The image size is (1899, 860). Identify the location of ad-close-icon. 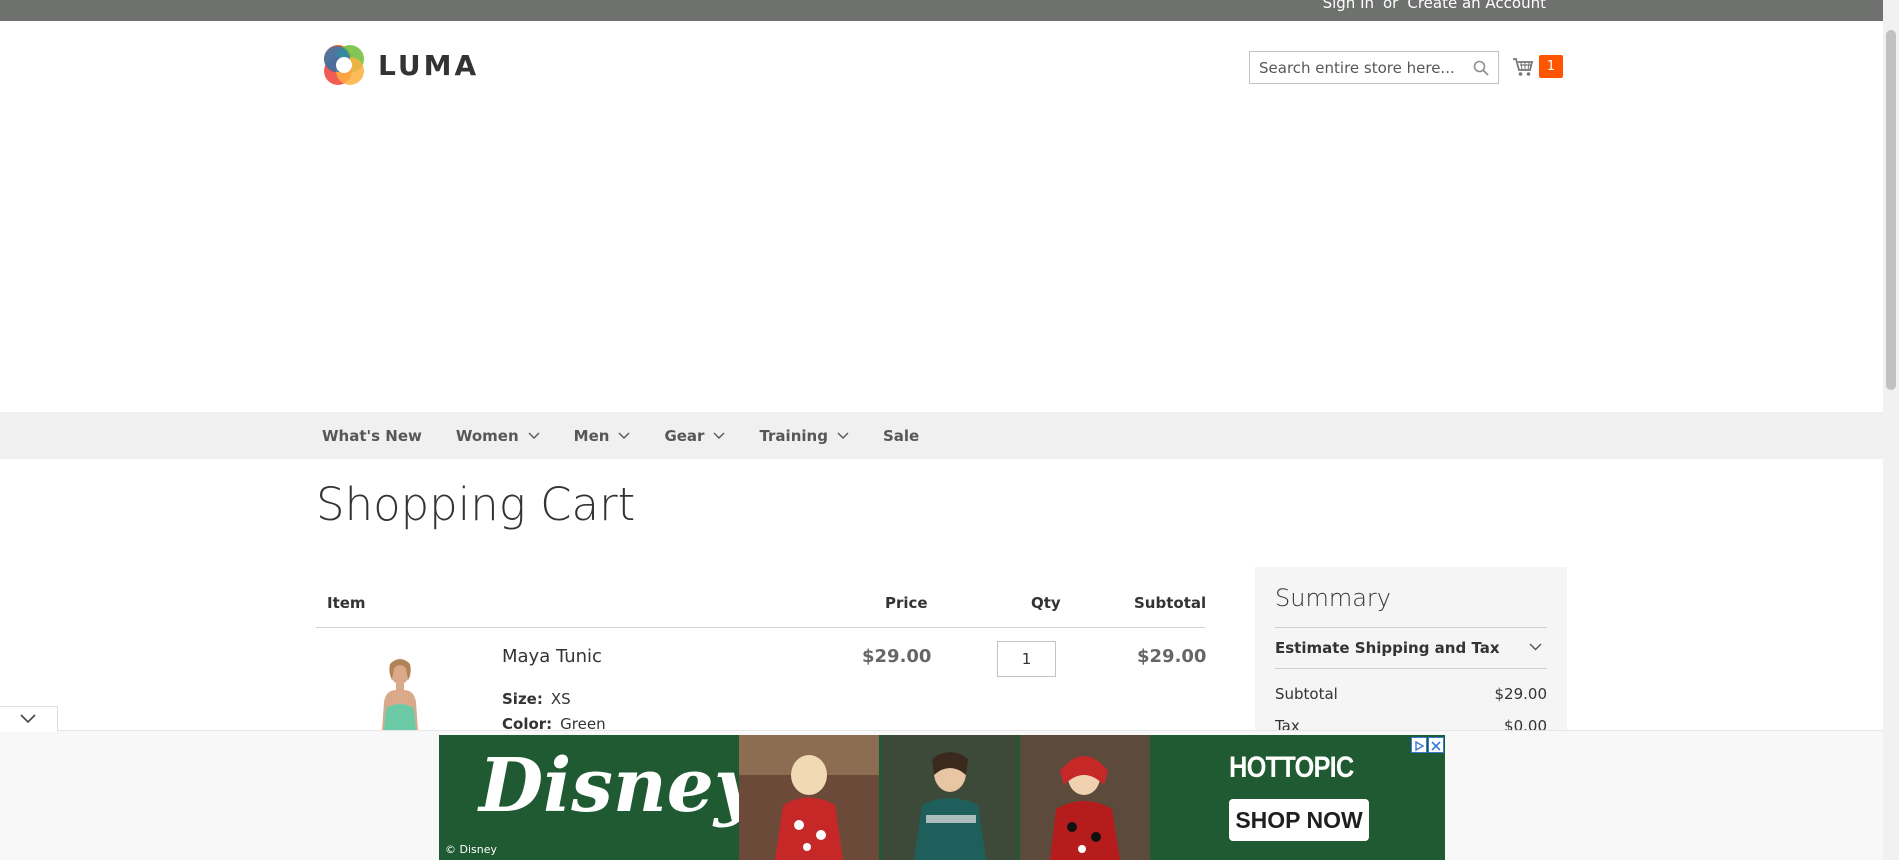
(1436, 745).